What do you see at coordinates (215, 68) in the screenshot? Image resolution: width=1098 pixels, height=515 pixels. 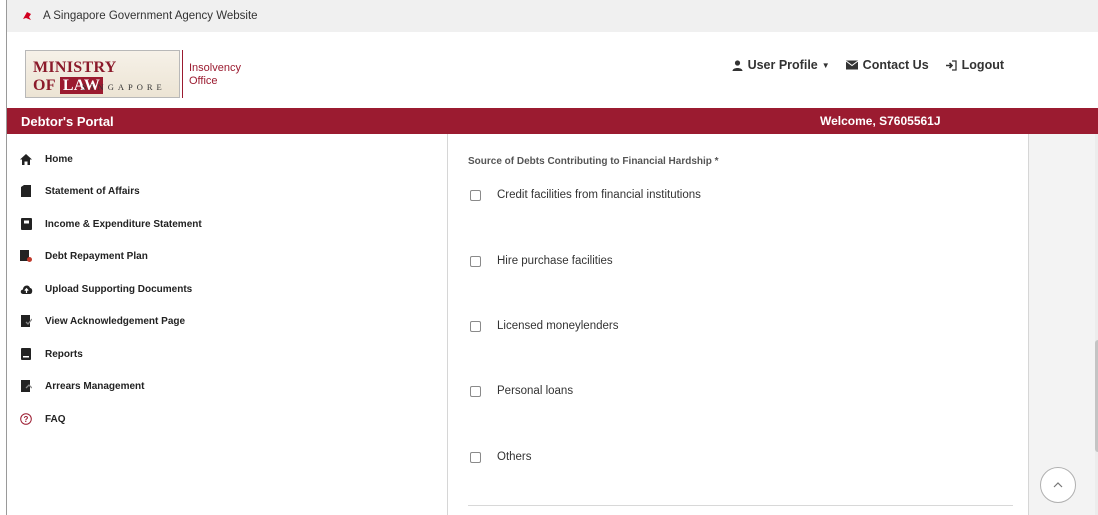 I see `logo-side-line1: Insolvency` at bounding box center [215, 68].